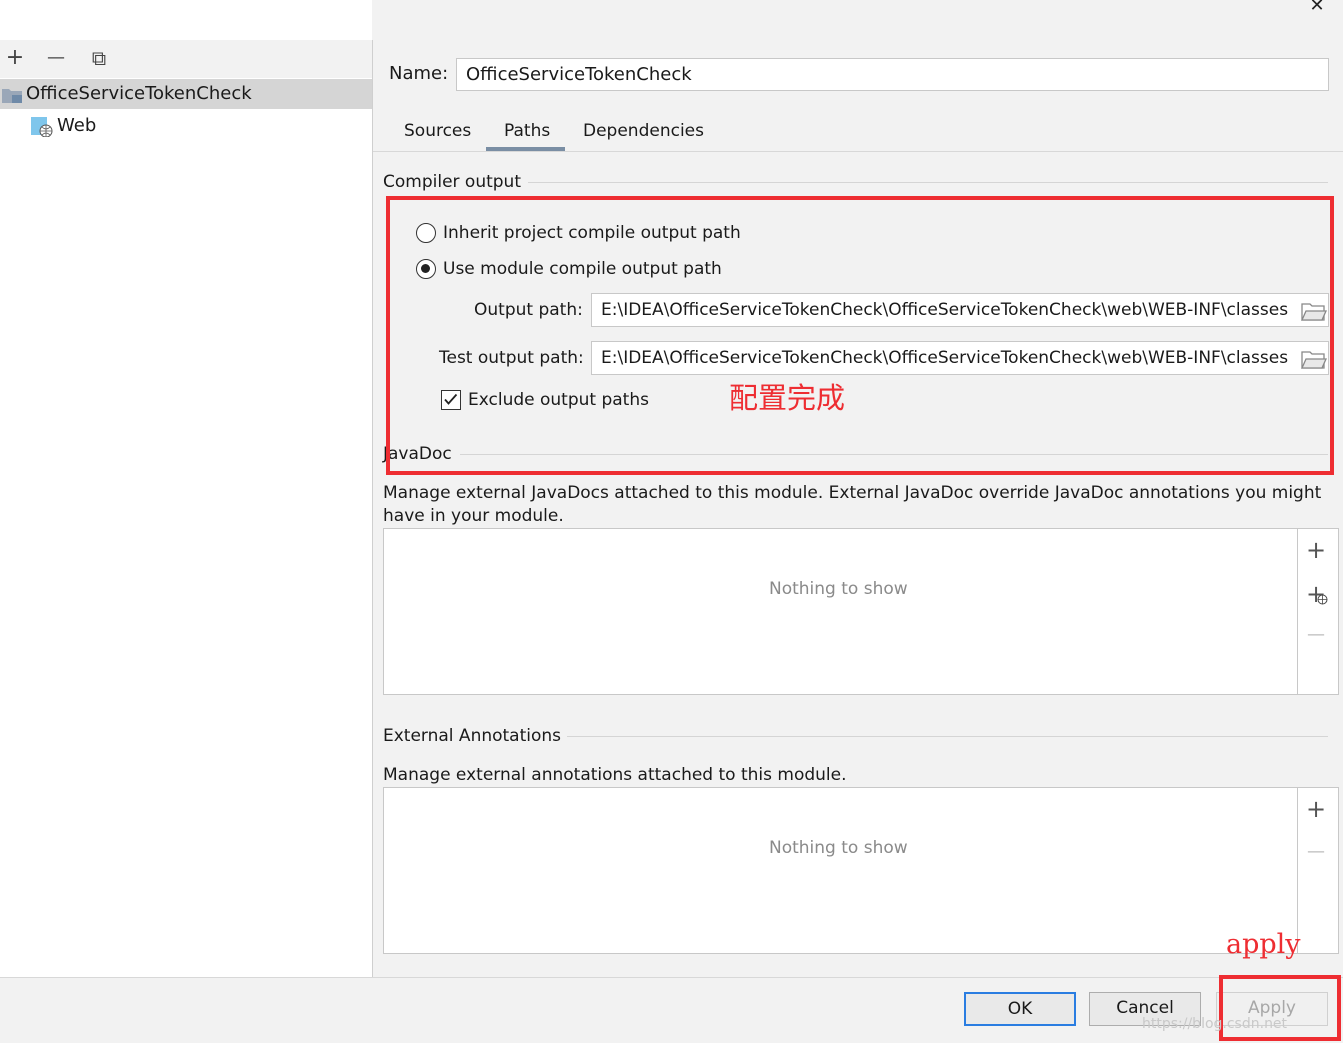  Describe the element at coordinates (76, 126) in the screenshot. I see `tree-item-web: Web` at that location.